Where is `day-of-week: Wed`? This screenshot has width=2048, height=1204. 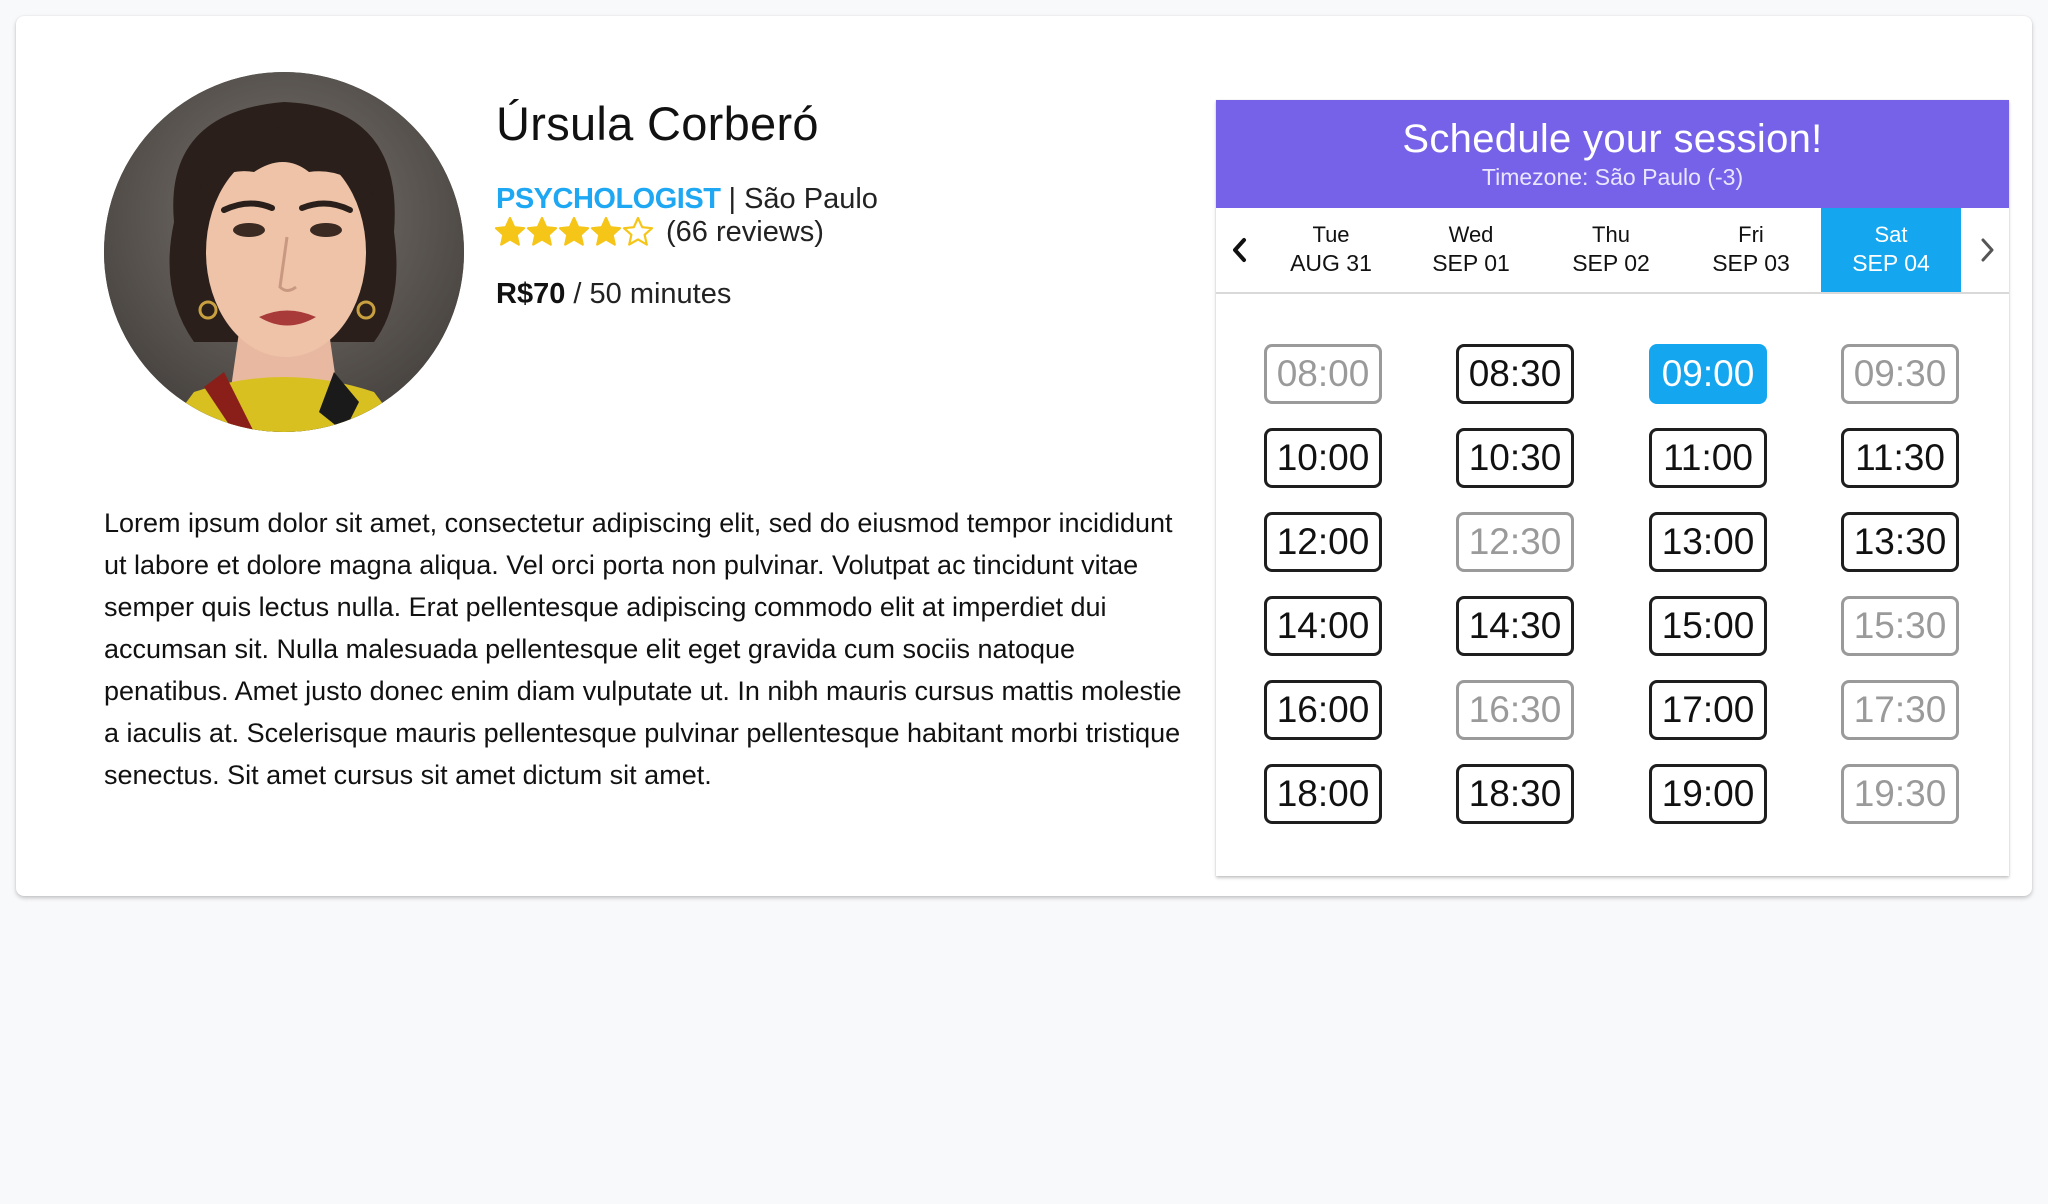 day-of-week: Wed is located at coordinates (1471, 234).